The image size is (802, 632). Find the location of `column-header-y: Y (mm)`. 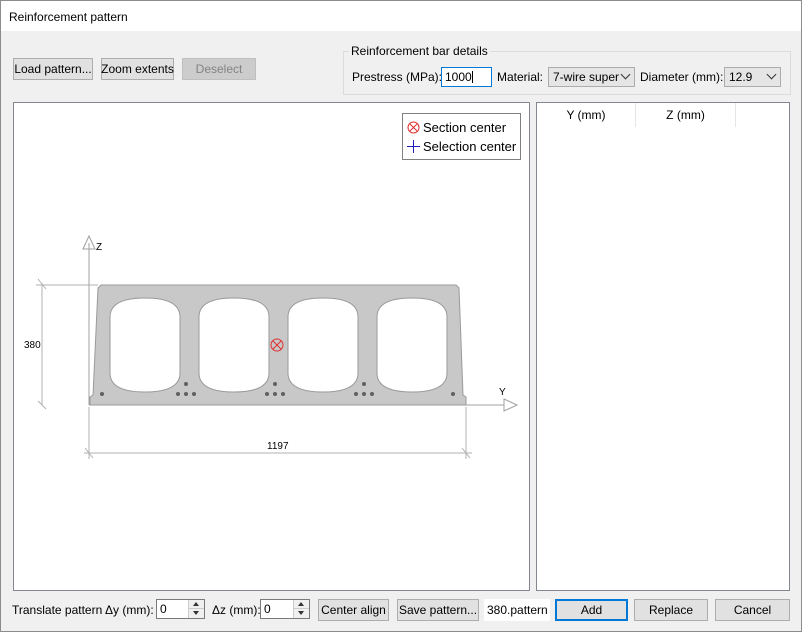

column-header-y: Y (mm) is located at coordinates (586, 115).